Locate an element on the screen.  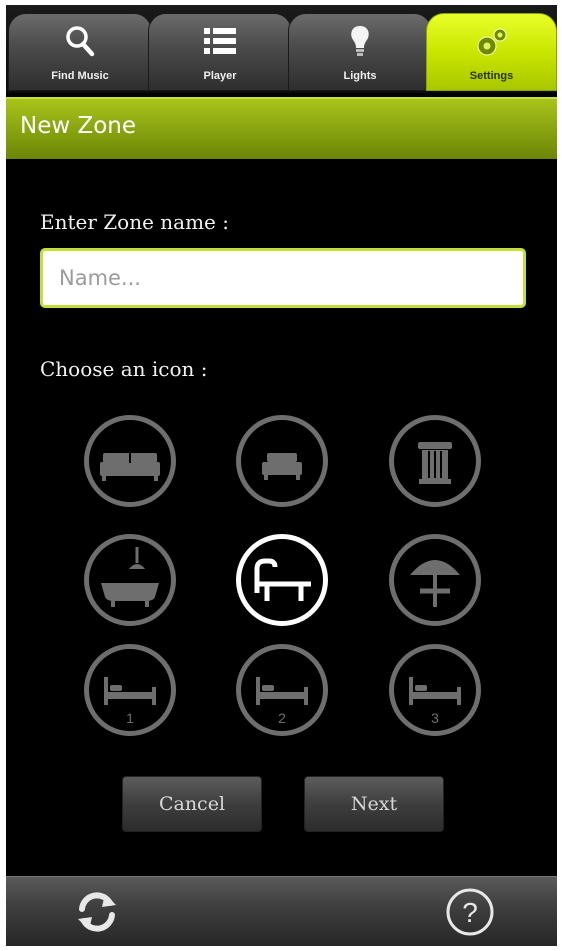
list-icon is located at coordinates (220, 41).